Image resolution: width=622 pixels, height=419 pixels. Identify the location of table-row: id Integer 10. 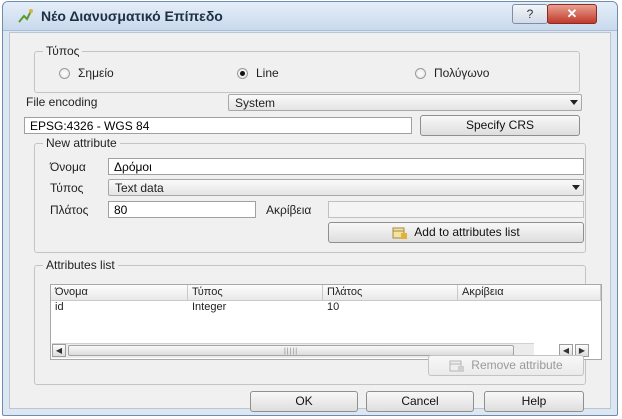
(326, 307).